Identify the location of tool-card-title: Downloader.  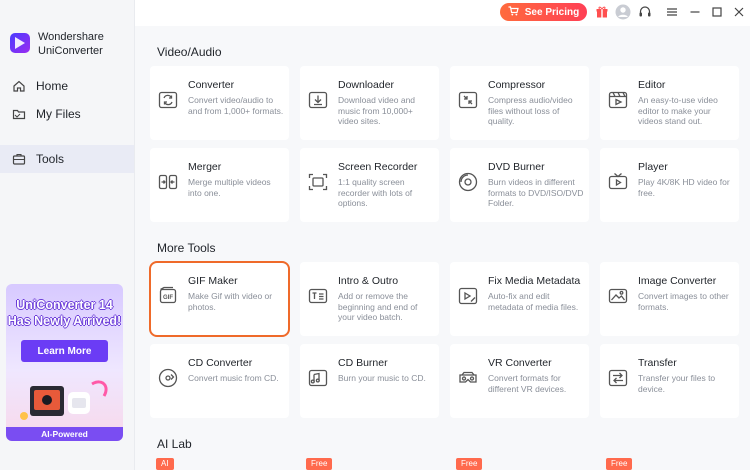
(366, 85).